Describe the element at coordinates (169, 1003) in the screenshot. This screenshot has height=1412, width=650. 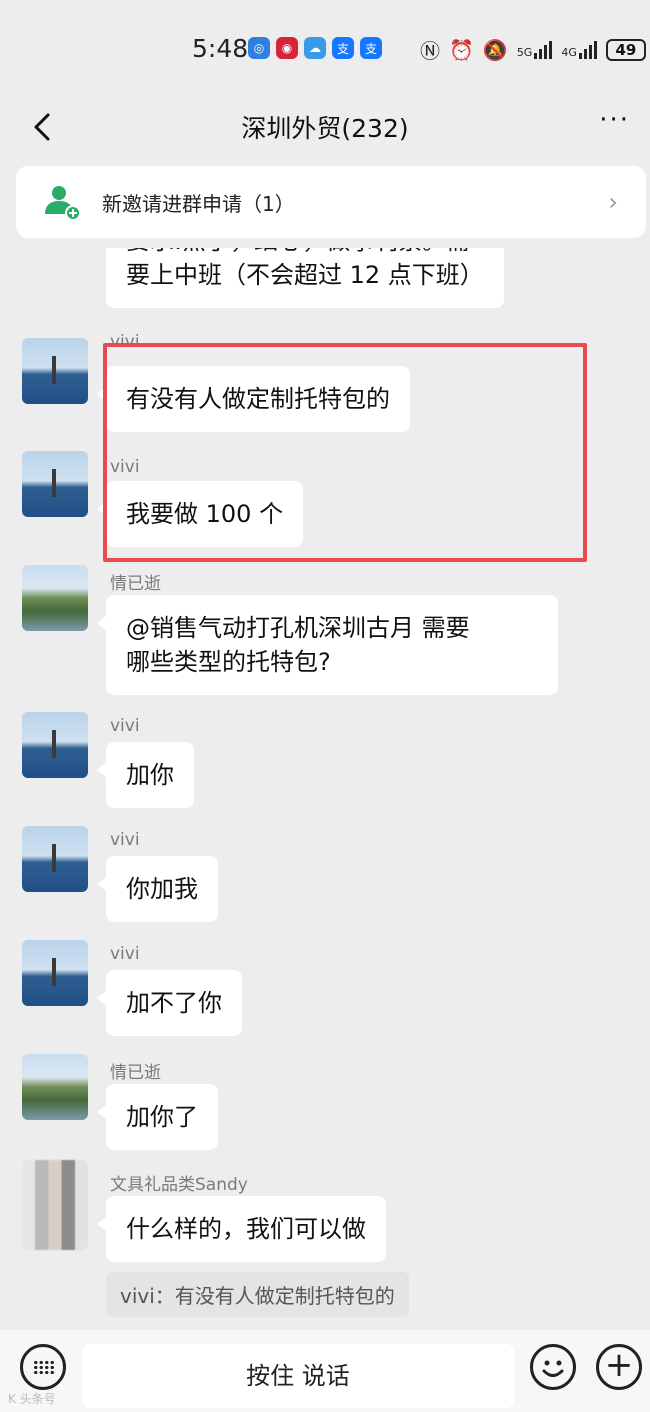
I see `message-bubble: 加不了你` at that location.